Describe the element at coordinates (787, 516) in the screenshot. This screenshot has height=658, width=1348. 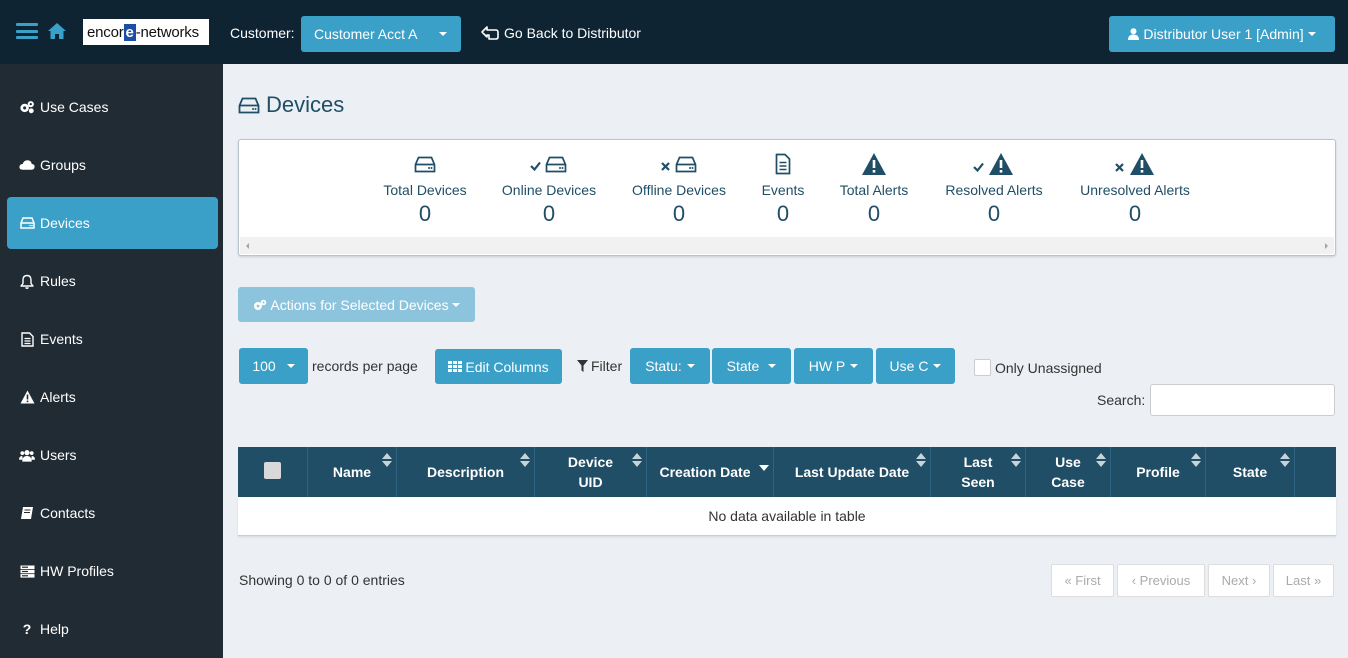
I see `empty-table-row: No data available in table` at that location.